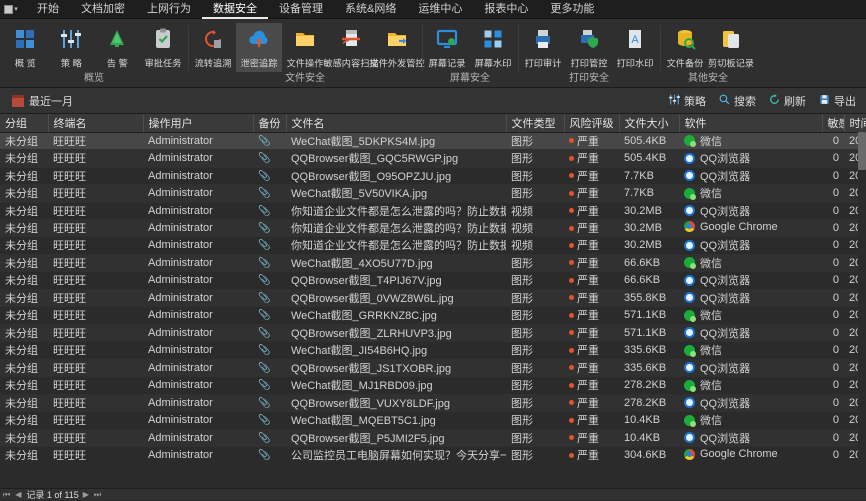 This screenshot has height=501, width=866. Describe the element at coordinates (117, 47) in the screenshot. I see `ribbon-item-bell: 告 警` at that location.